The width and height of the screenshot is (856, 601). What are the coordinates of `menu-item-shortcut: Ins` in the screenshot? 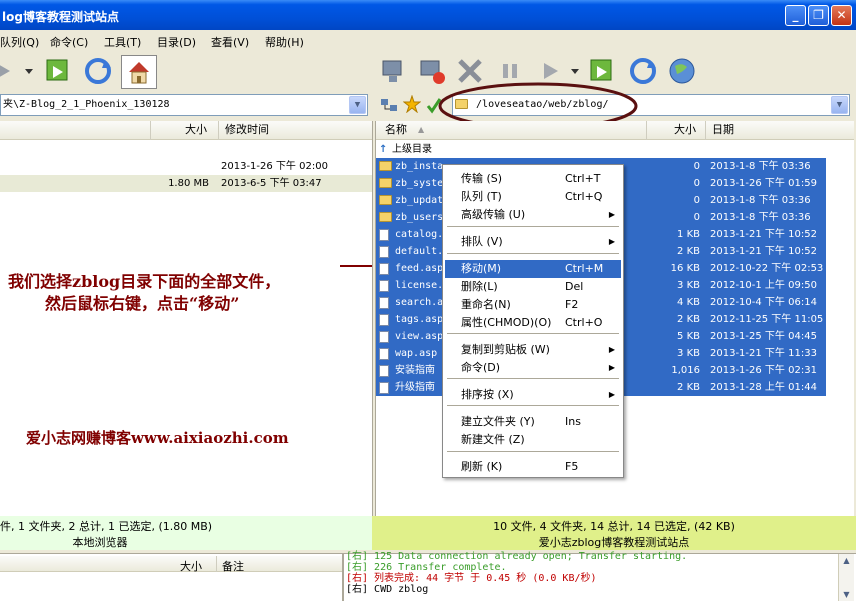 It's located at (573, 421).